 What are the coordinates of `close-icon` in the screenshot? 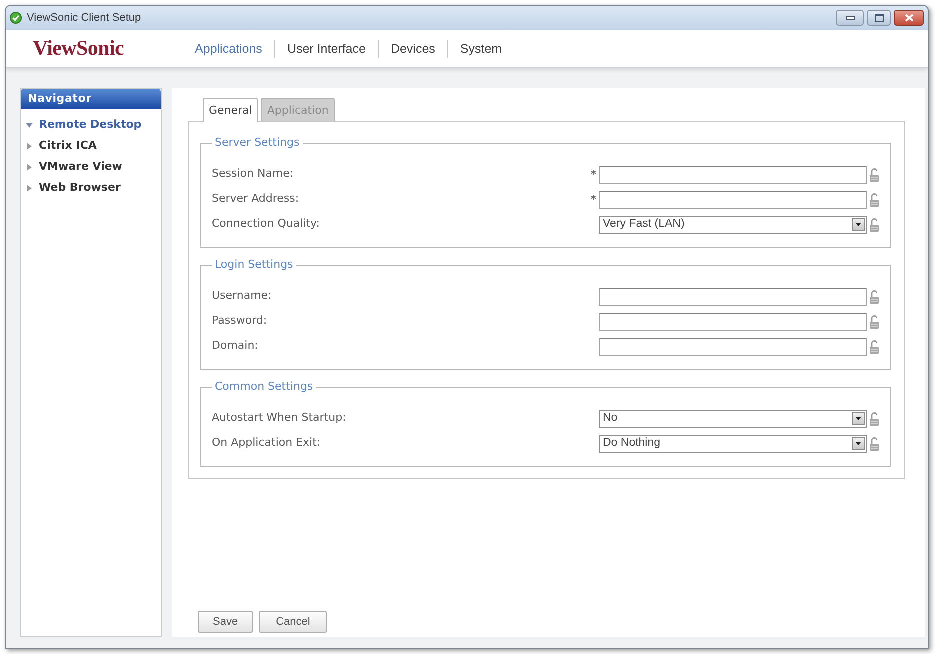 It's located at (909, 18).